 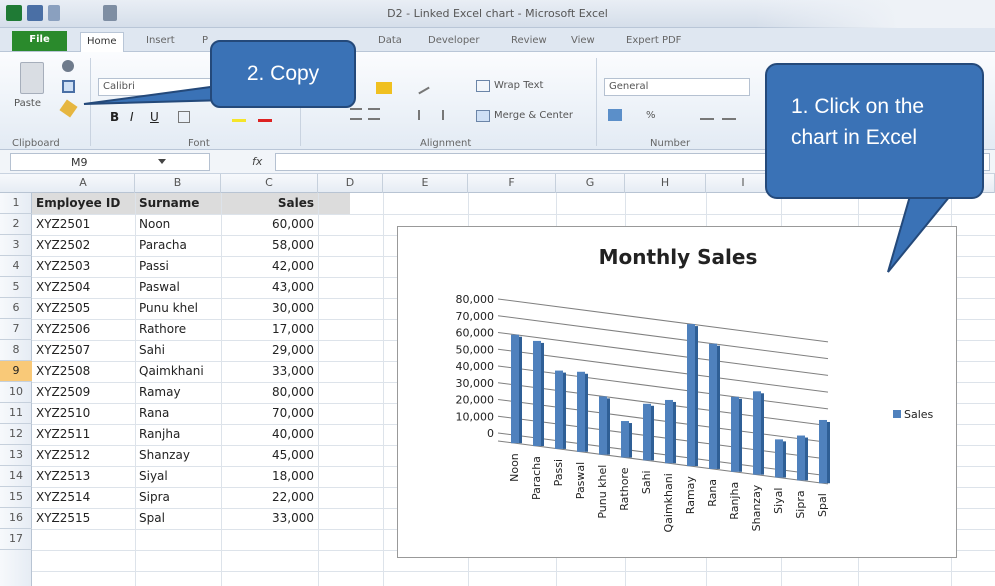 What do you see at coordinates (83, 434) in the screenshot?
I see `table-cell: XYZ2511` at bounding box center [83, 434].